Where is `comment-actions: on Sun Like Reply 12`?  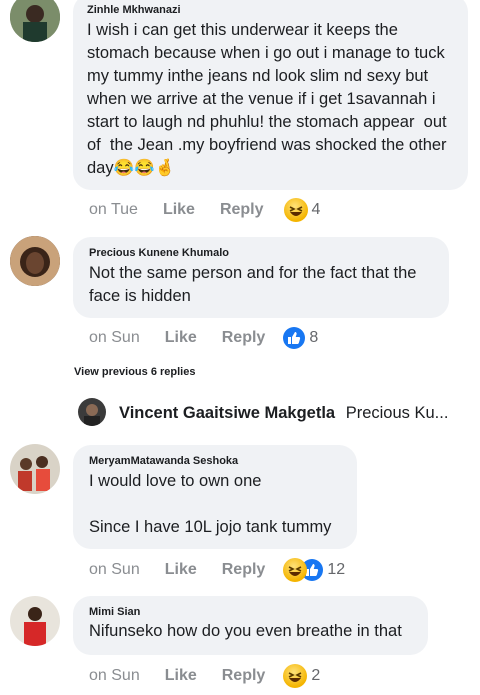 comment-actions: on Sun Like Reply 12 is located at coordinates (217, 570).